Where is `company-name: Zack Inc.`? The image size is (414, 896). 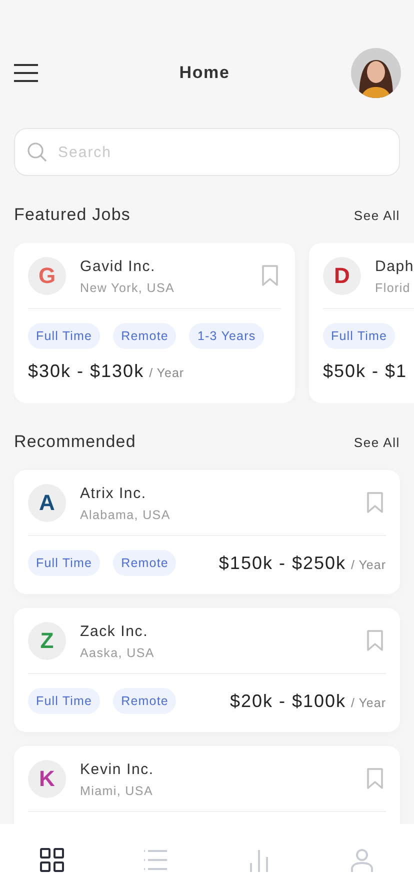
company-name: Zack Inc. is located at coordinates (115, 631).